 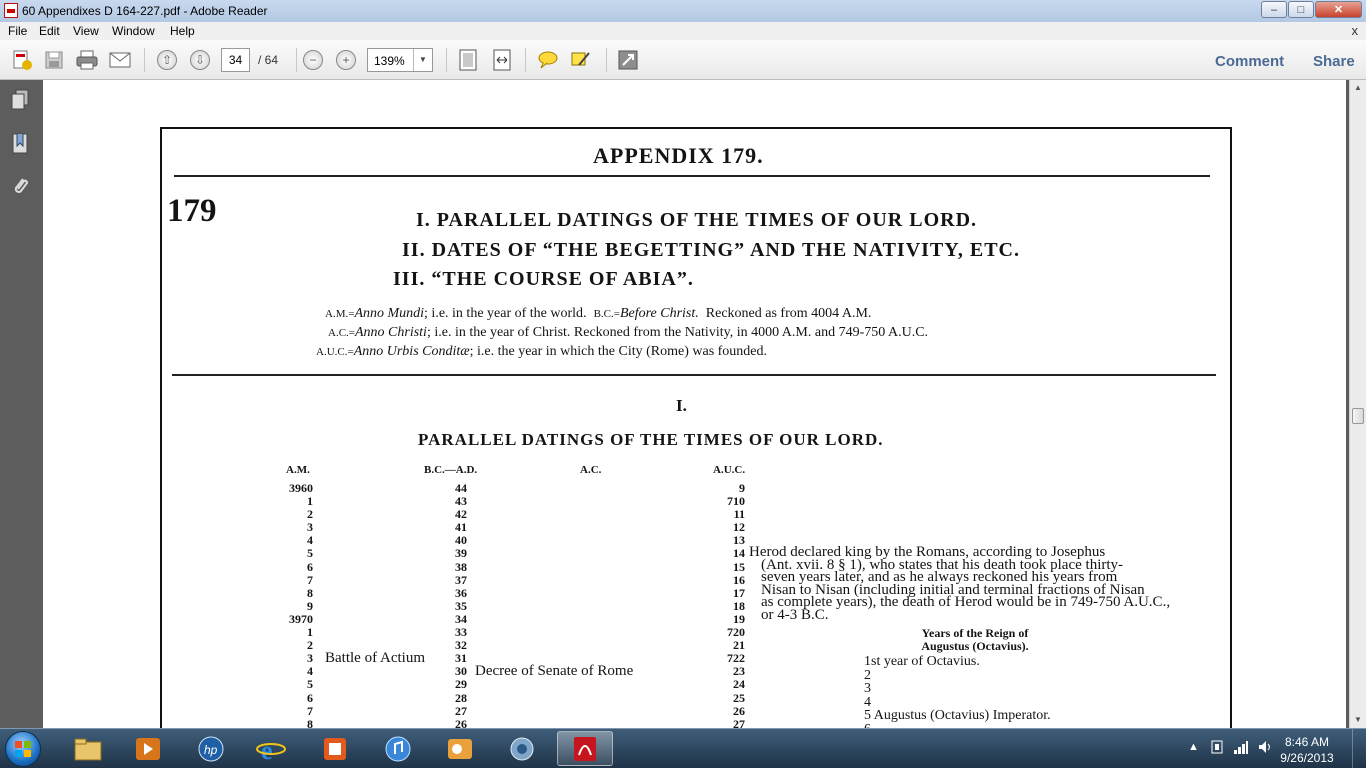 I want to click on previous-page-icon: ⇧, so click(x=167, y=60).